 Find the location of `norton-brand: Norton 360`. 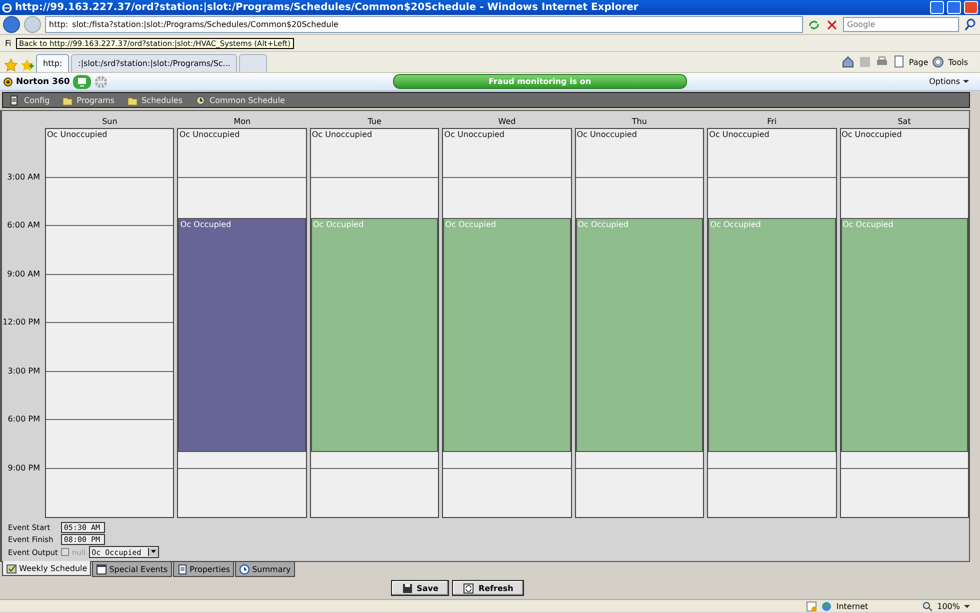

norton-brand: Norton 360 is located at coordinates (43, 81).